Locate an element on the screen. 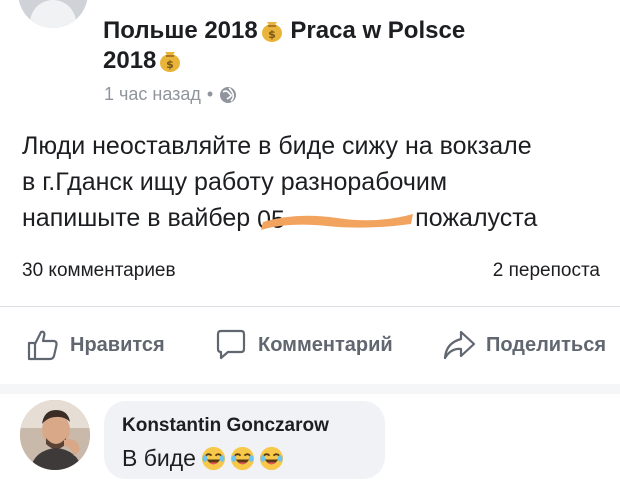  redaction-scribble is located at coordinates (337, 222).